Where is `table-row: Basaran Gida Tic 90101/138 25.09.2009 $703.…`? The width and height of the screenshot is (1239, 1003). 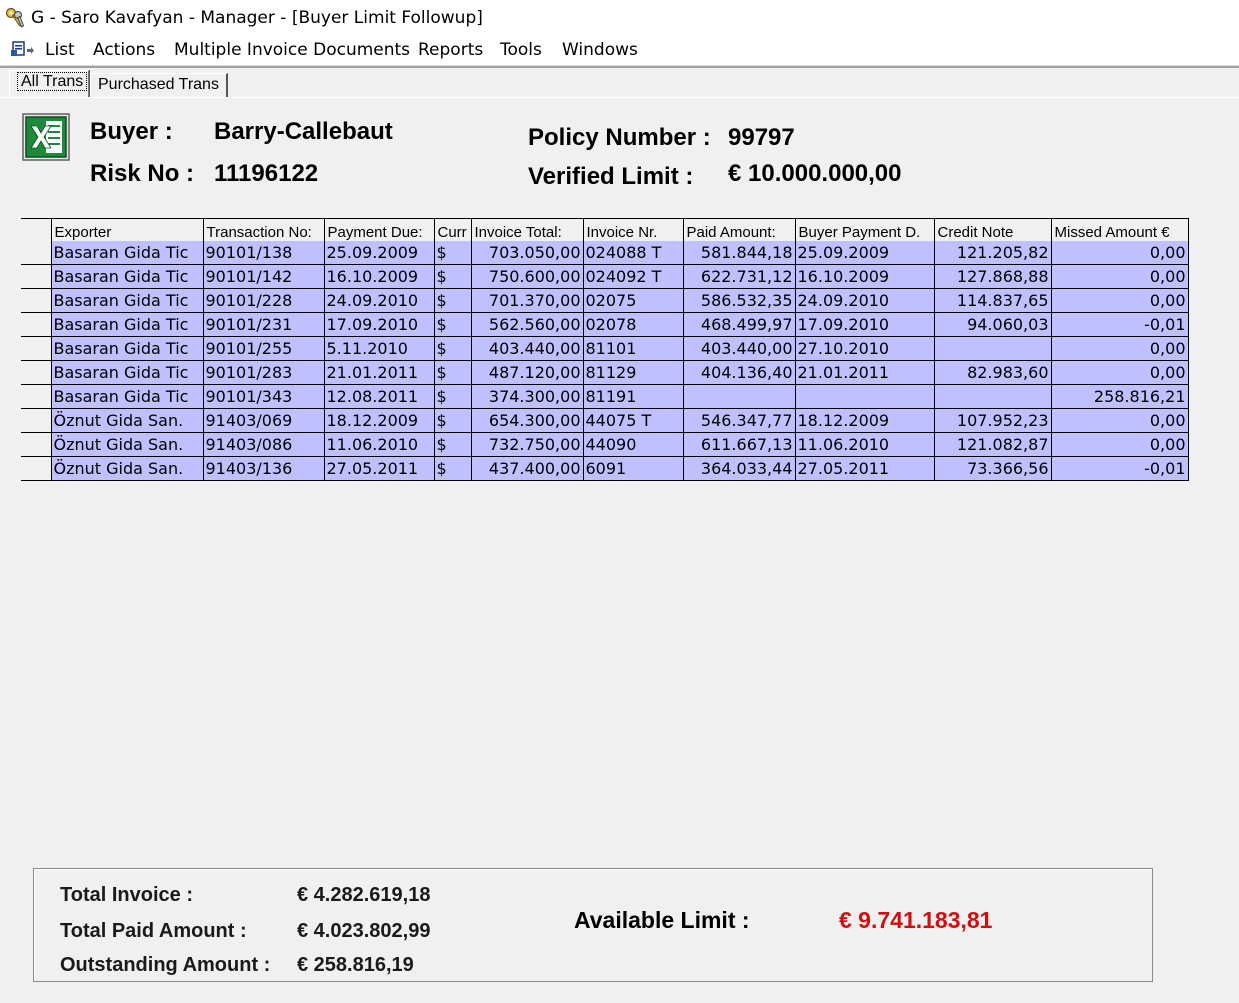 table-row: Basaran Gida Tic 90101/138 25.09.2009 $703.… is located at coordinates (605, 253).